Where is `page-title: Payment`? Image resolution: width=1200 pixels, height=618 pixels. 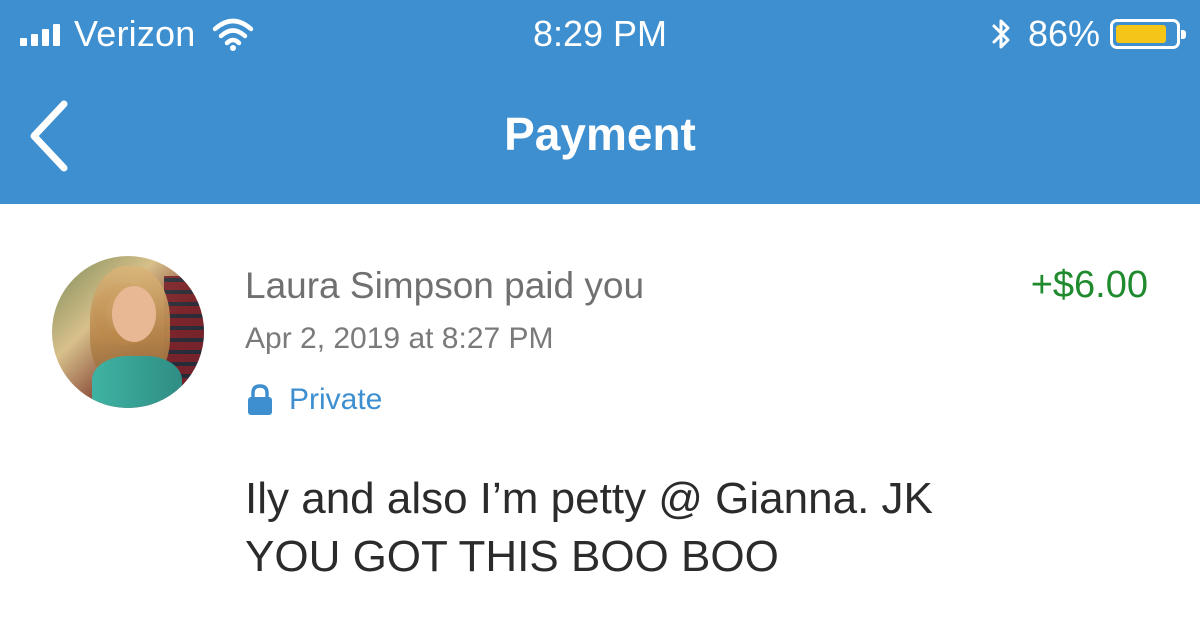
page-title: Payment is located at coordinates (600, 134).